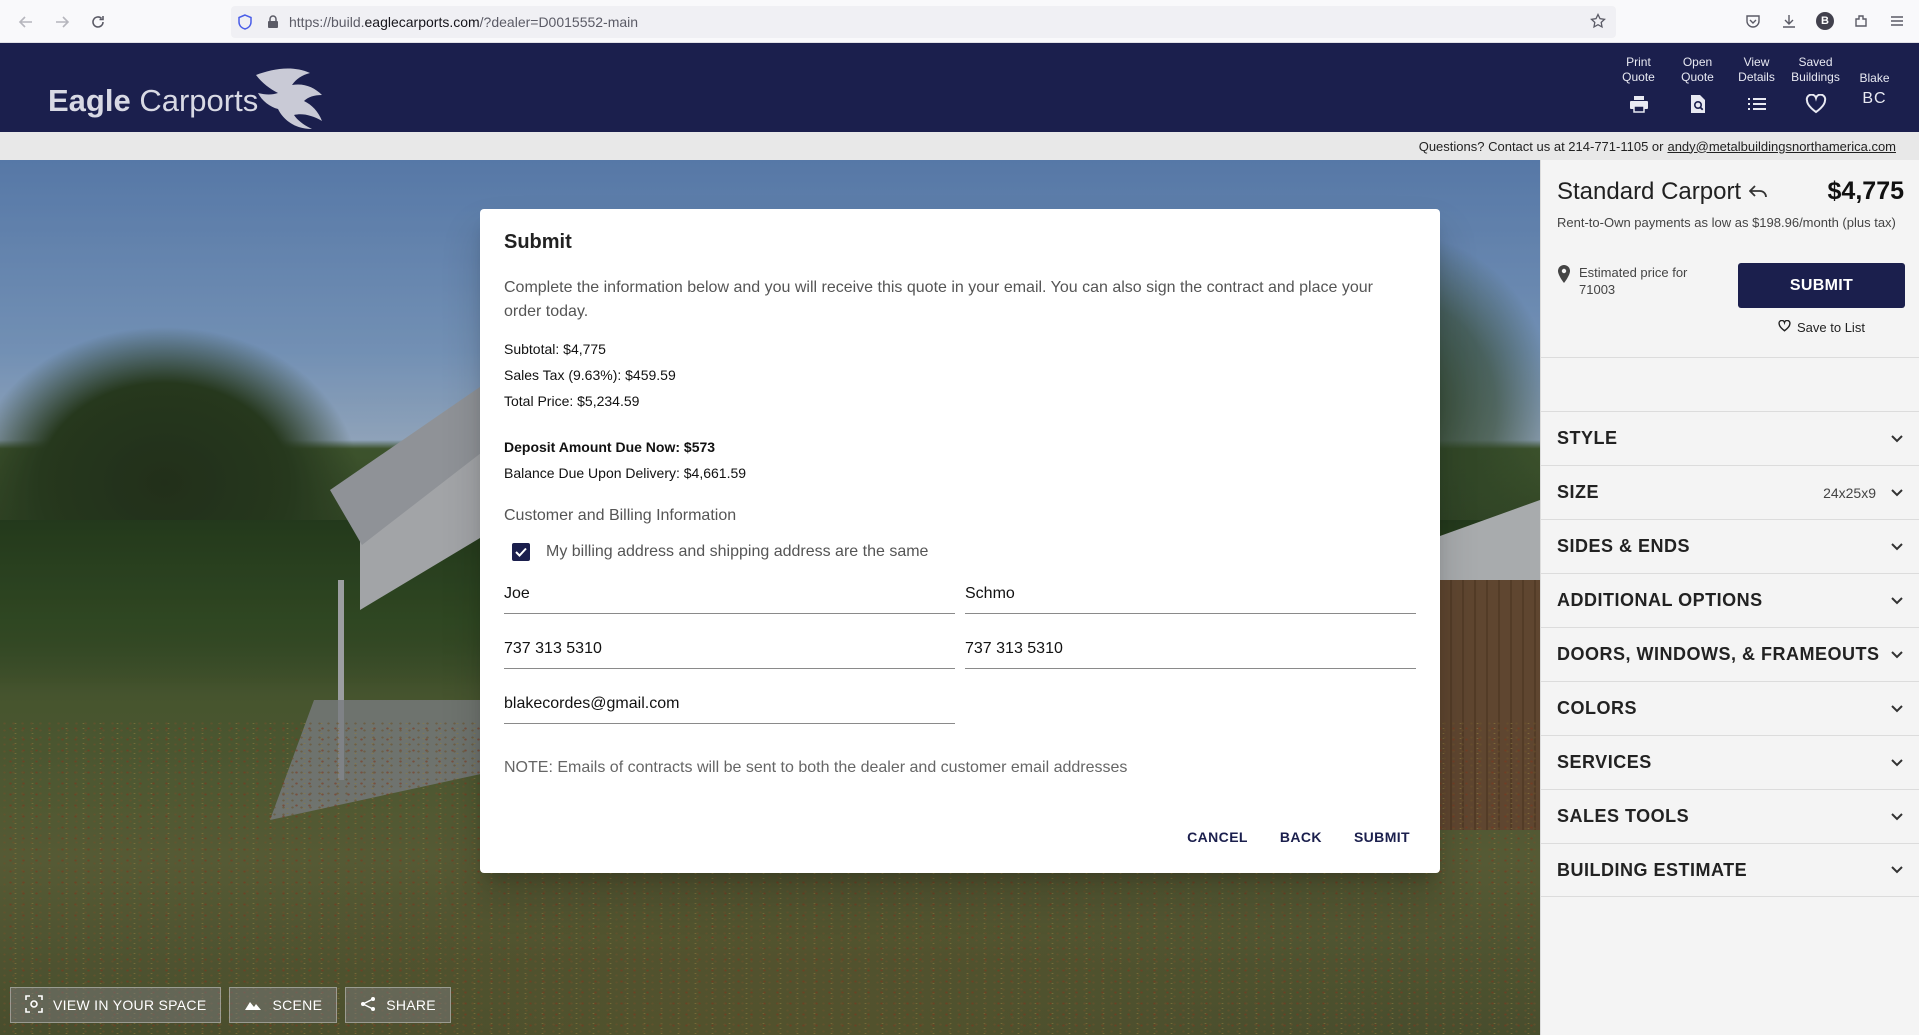 The height and width of the screenshot is (1035, 1919). I want to click on section-size: SIZE 24x25x9, so click(1730, 492).